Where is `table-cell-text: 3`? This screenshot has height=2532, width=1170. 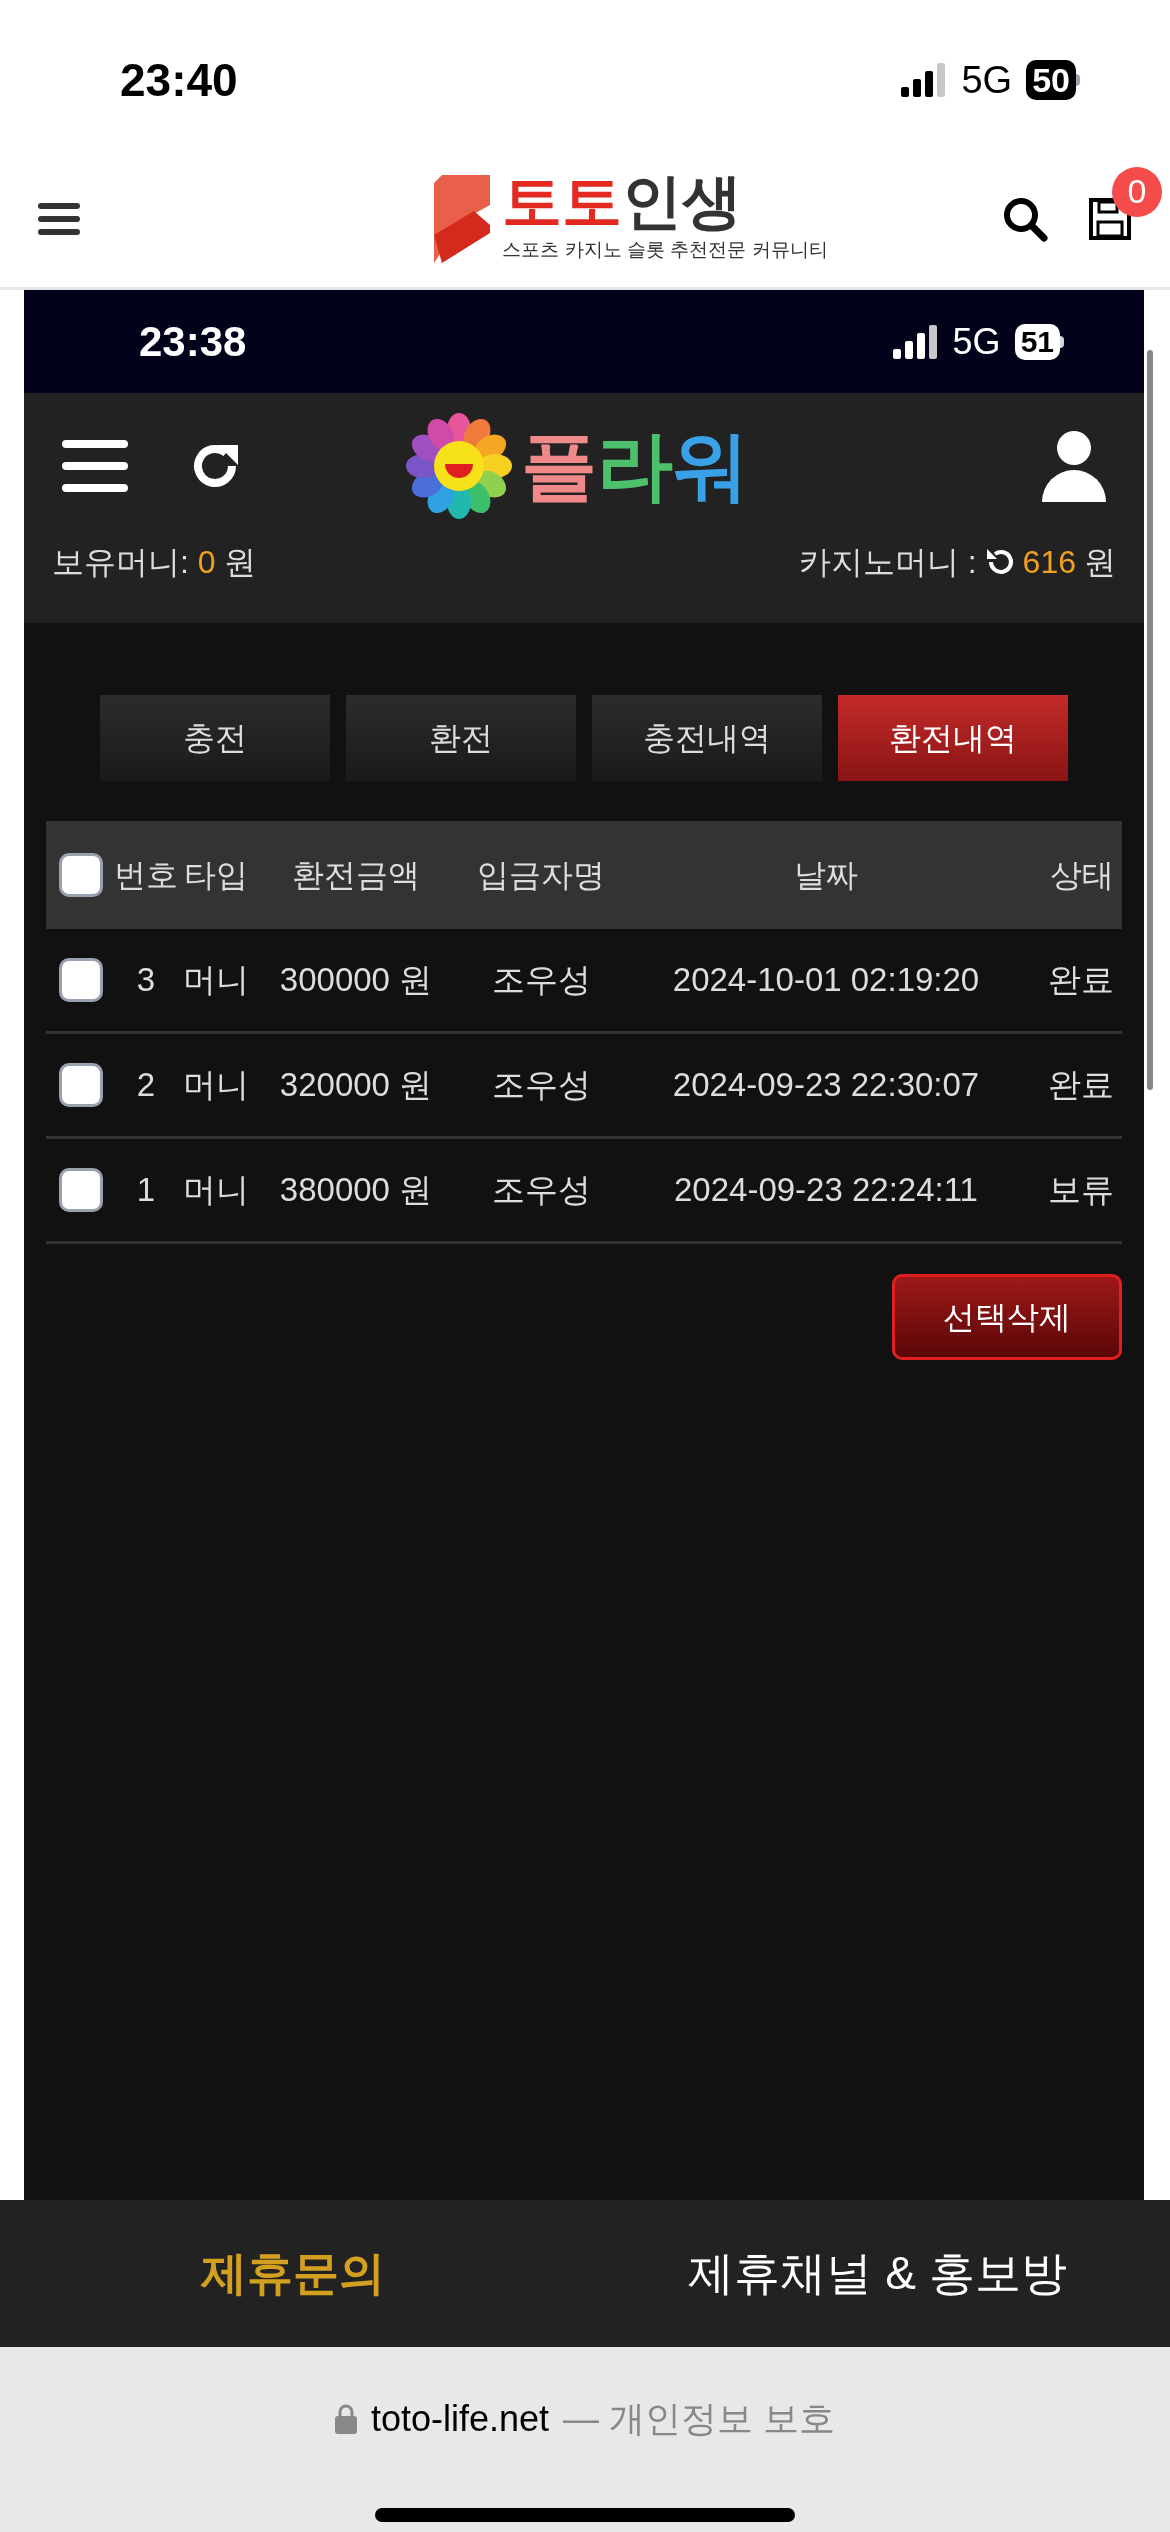 table-cell-text: 3 is located at coordinates (146, 980).